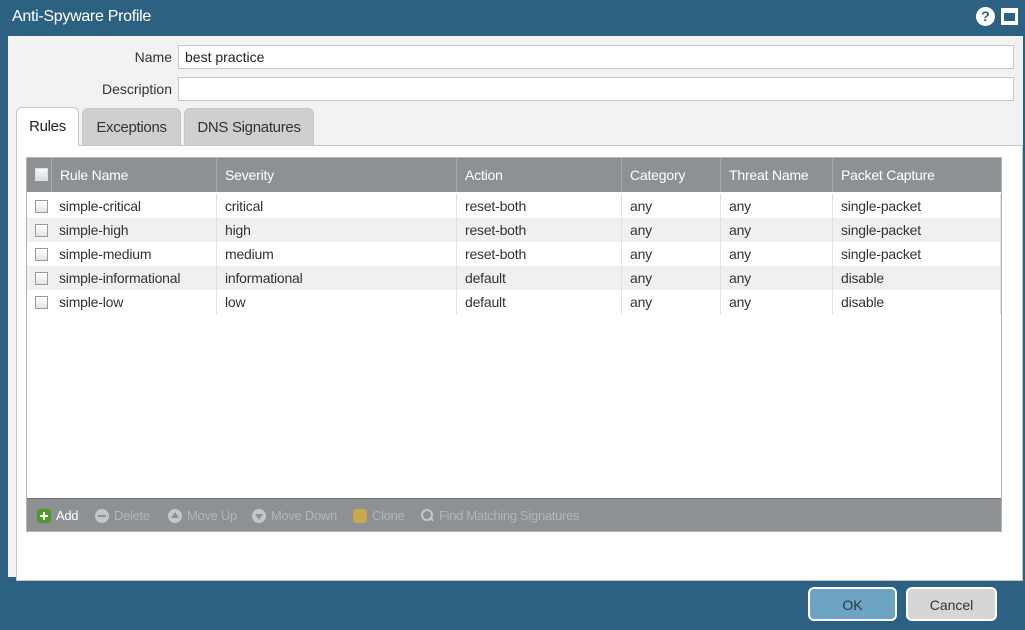 This screenshot has width=1025, height=630. What do you see at coordinates (134, 230) in the screenshot?
I see `rule-name-cell: simple-high` at bounding box center [134, 230].